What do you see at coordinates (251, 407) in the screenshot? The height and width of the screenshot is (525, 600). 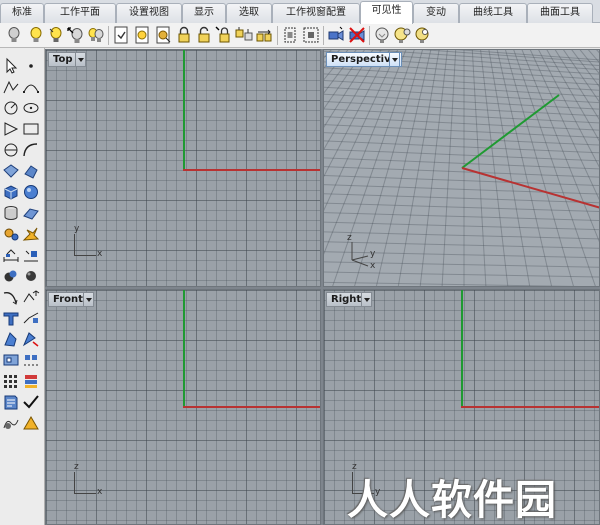 I see `x-axis-line-front` at bounding box center [251, 407].